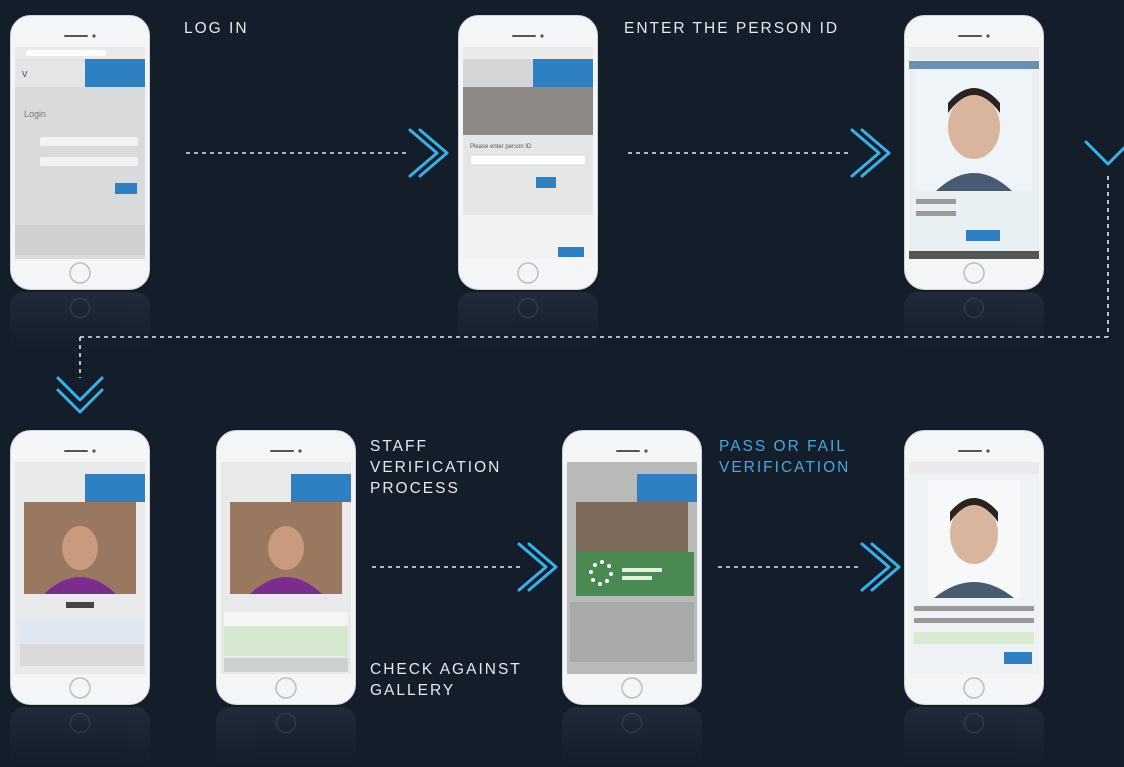 The height and width of the screenshot is (767, 1124). Describe the element at coordinates (501, 147) in the screenshot. I see `enter-id-prompt: Please enter person ID` at that location.